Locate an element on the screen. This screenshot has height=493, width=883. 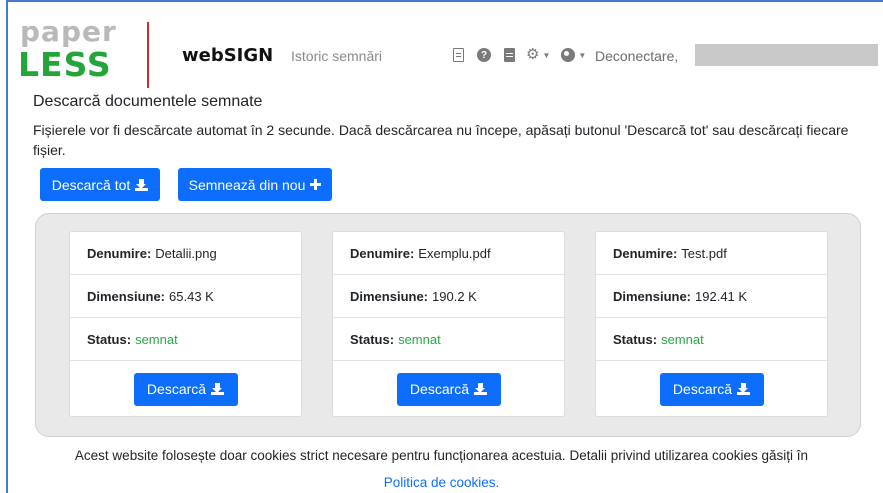
file-name-row: Denumire: Test.pdf is located at coordinates (711, 253).